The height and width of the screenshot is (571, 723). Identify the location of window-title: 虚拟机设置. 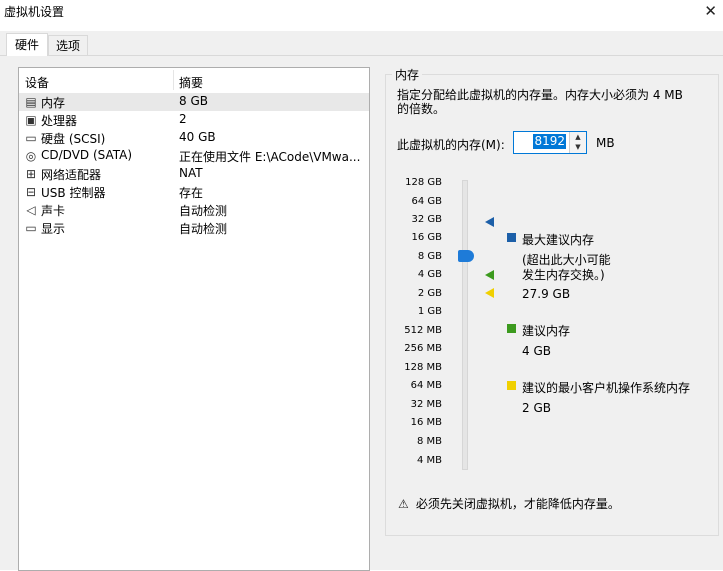
(34, 12).